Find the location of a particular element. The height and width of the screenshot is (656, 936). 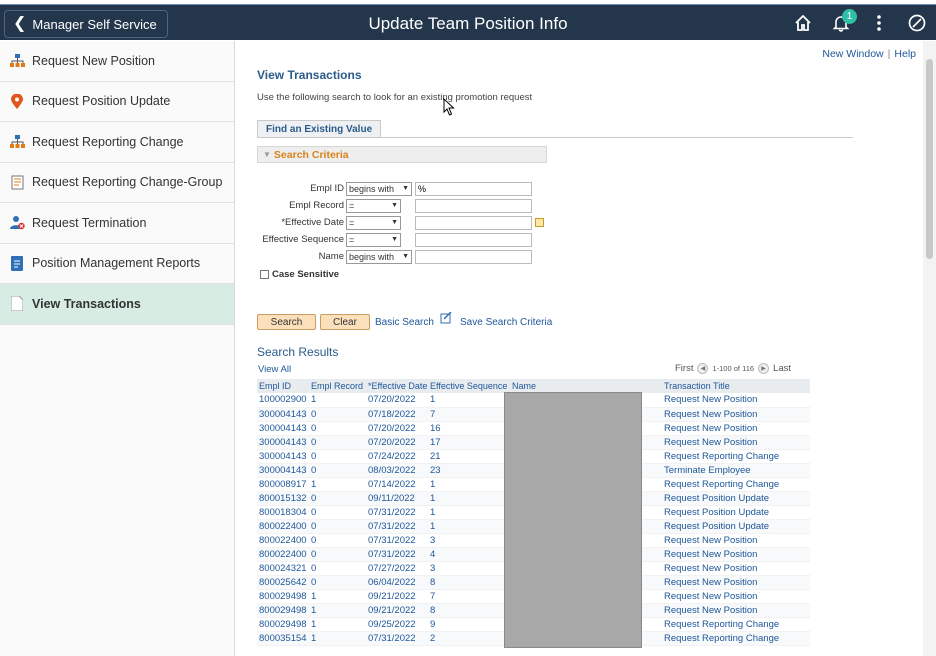

table-cell: 8 is located at coordinates (469, 582).